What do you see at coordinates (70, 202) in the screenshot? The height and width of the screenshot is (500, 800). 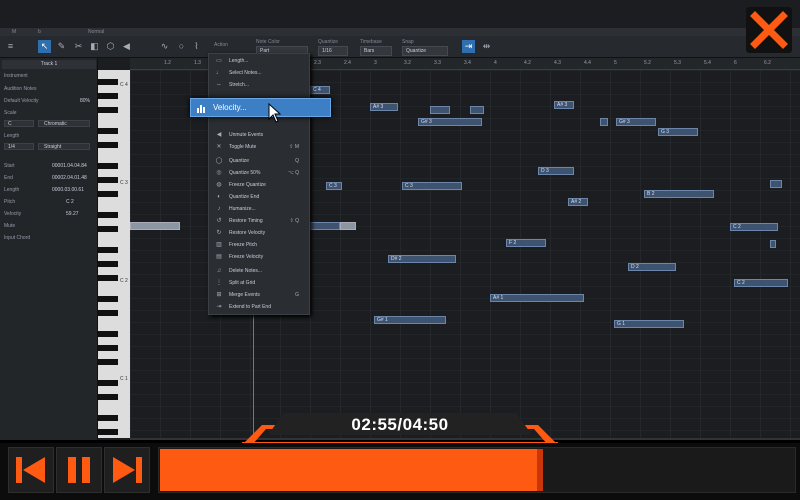 I see `pitch-value: C 2` at bounding box center [70, 202].